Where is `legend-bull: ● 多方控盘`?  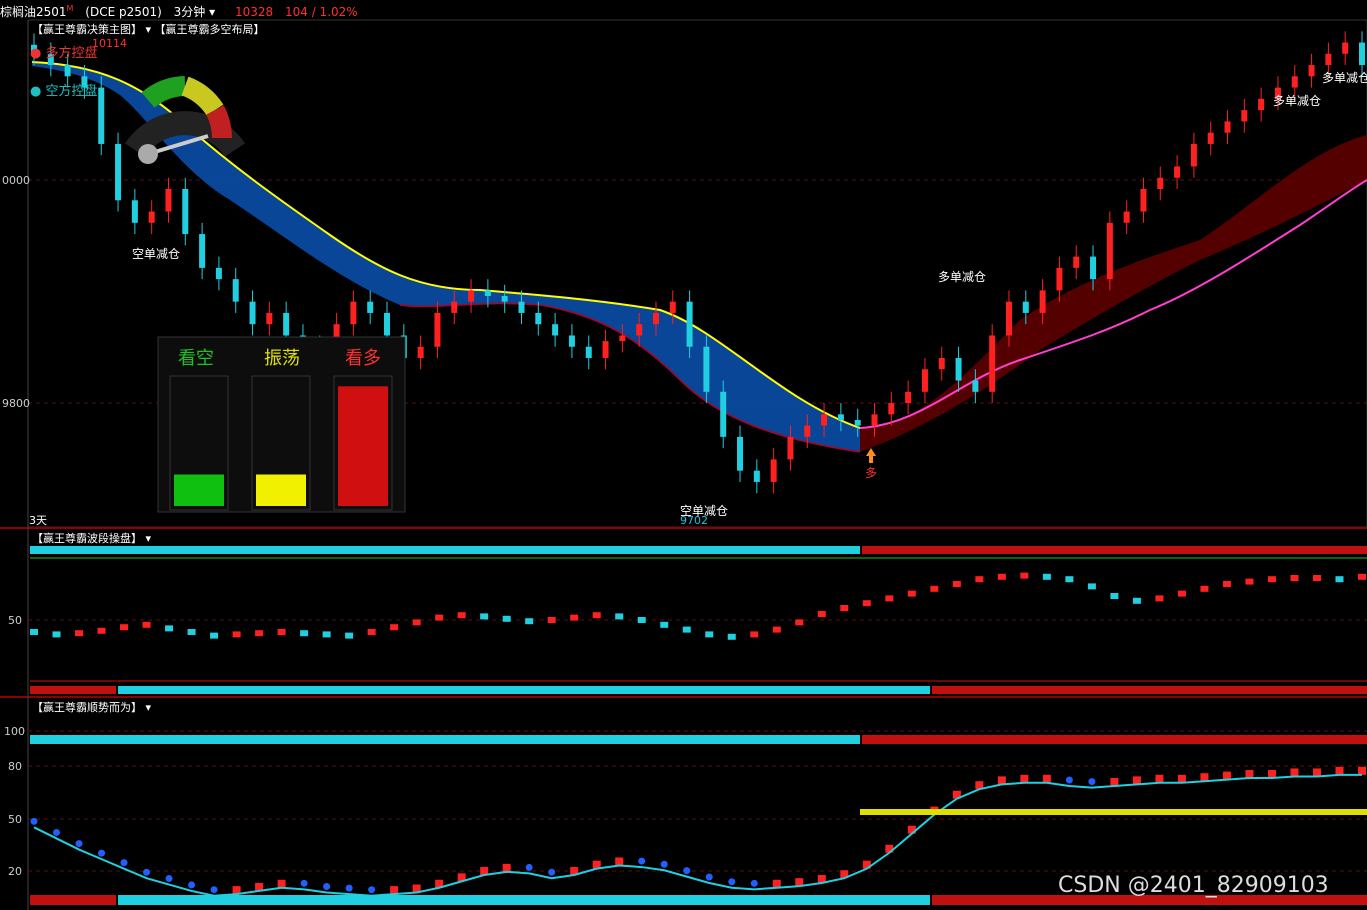
legend-bull: ● 多方控盘 is located at coordinates (64, 53).